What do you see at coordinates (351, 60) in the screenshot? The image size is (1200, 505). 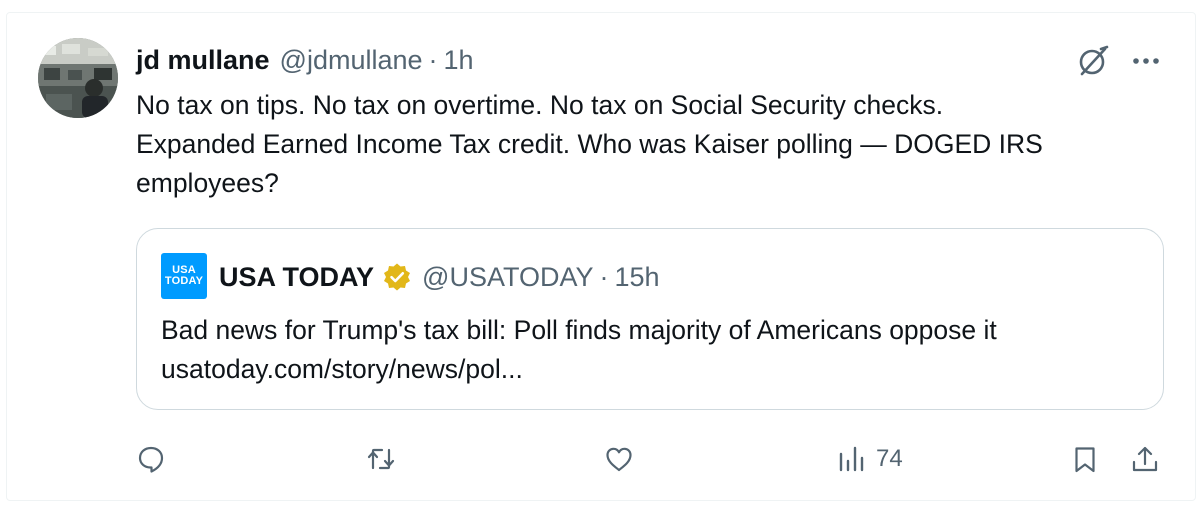 I see `author-handle: @jdmullane` at bounding box center [351, 60].